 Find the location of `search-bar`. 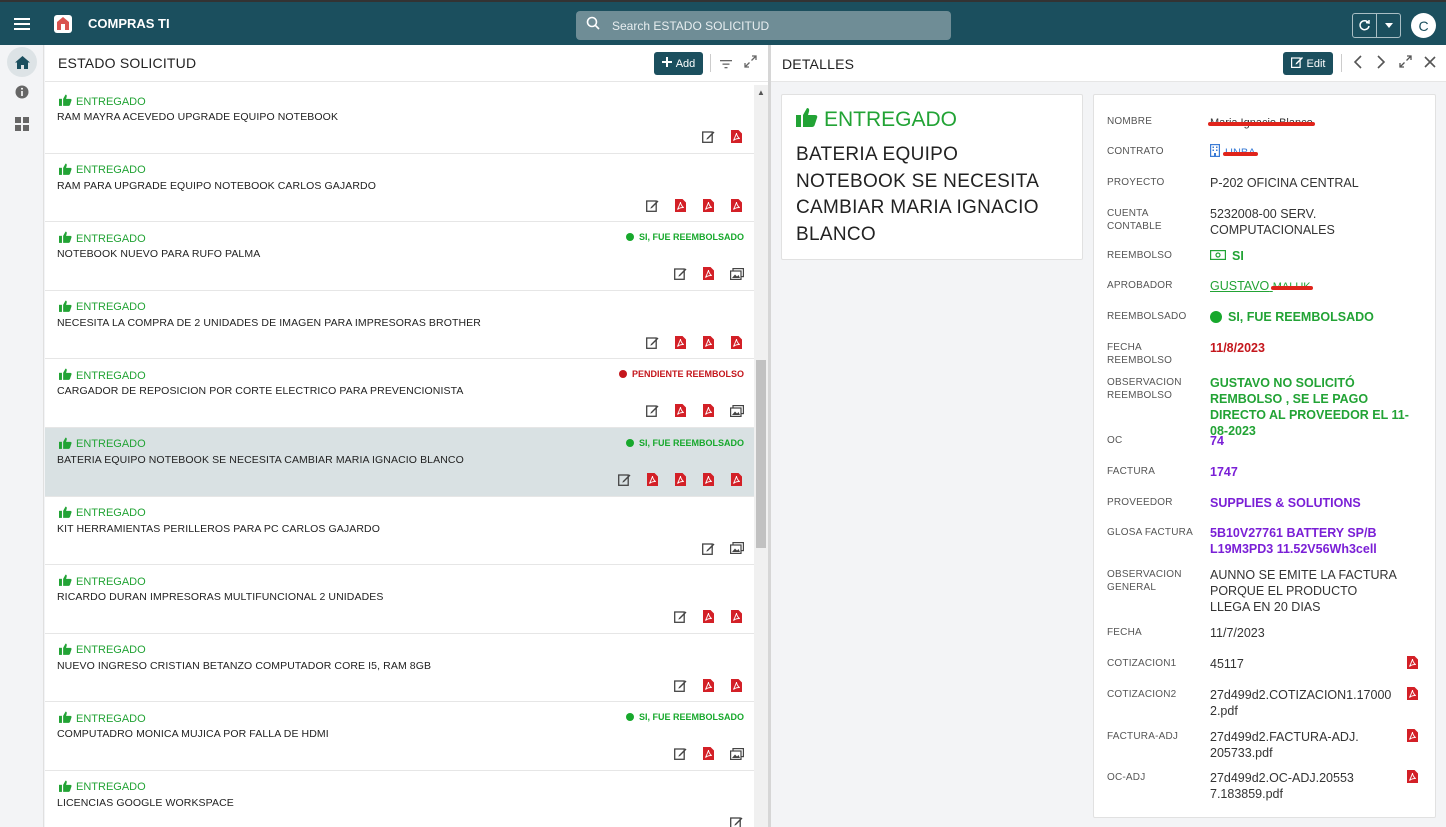

search-bar is located at coordinates (763, 25).